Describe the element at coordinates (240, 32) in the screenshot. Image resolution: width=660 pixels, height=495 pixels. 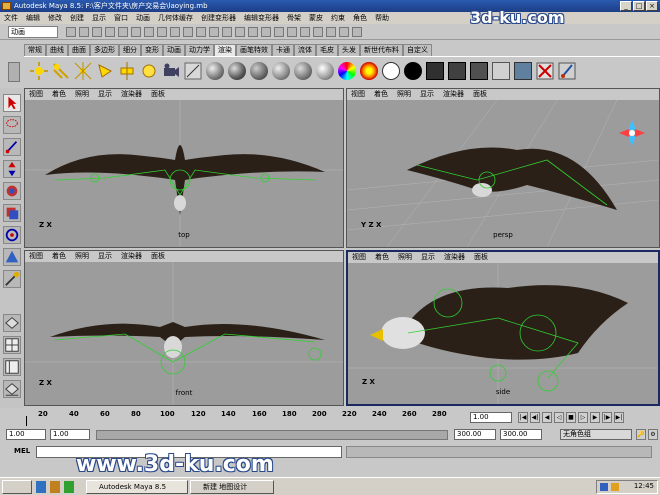
I see `mask-misc-icon` at that location.